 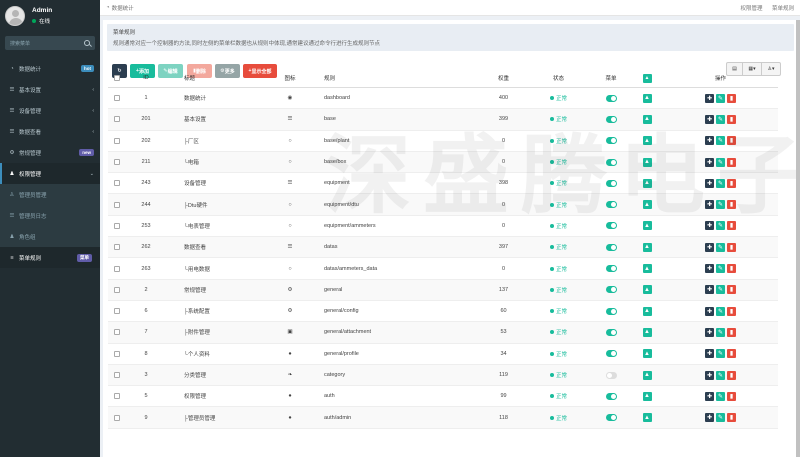 What do you see at coordinates (50, 68) in the screenshot?
I see `sidebar-item-dashboard: ◔ 数据统计 hot` at bounding box center [50, 68].